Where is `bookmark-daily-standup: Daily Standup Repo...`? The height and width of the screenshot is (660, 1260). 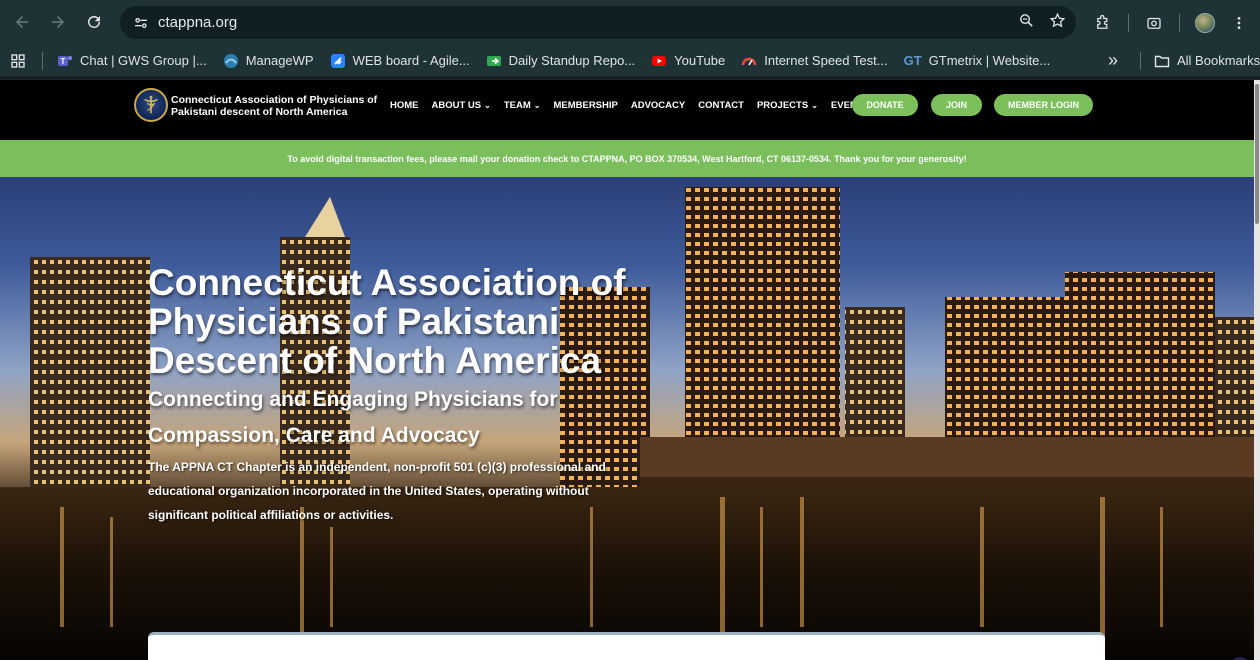 bookmark-daily-standup: Daily Standup Repo... is located at coordinates (560, 61).